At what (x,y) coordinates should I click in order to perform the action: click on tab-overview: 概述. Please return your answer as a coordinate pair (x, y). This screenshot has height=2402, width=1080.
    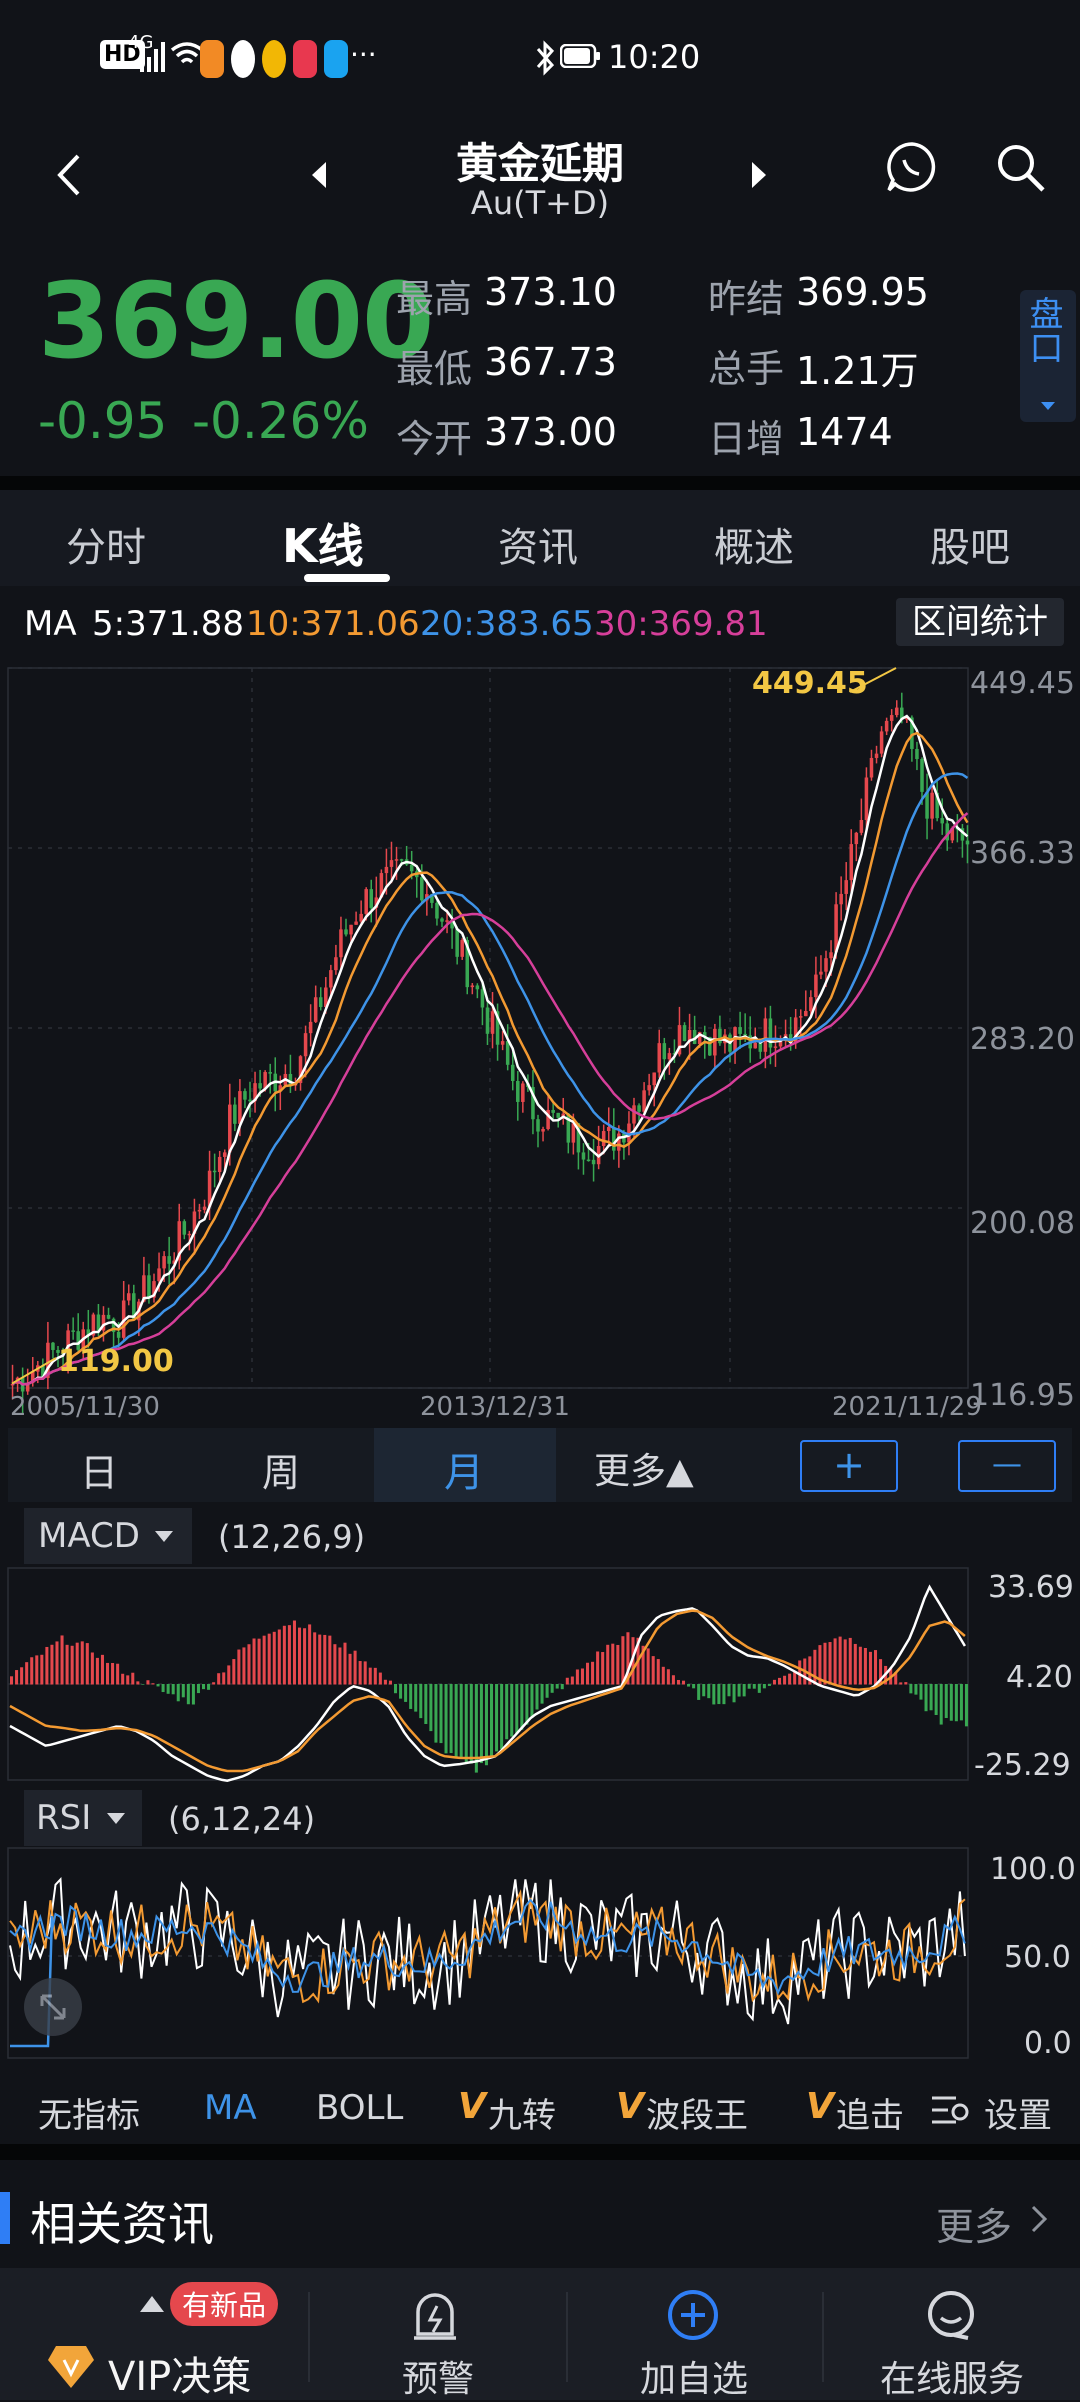
    Looking at the image, I should click on (754, 544).